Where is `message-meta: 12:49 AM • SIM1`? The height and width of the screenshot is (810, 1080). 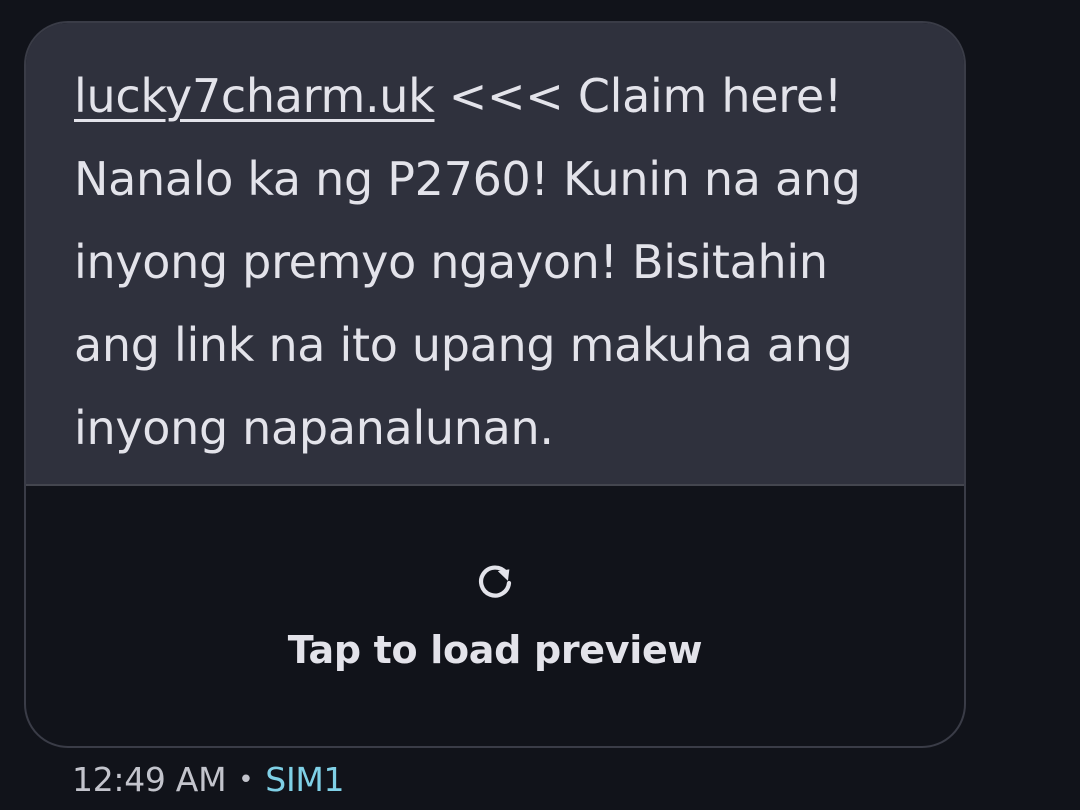 message-meta: 12:49 AM • SIM1 is located at coordinates (208, 779).